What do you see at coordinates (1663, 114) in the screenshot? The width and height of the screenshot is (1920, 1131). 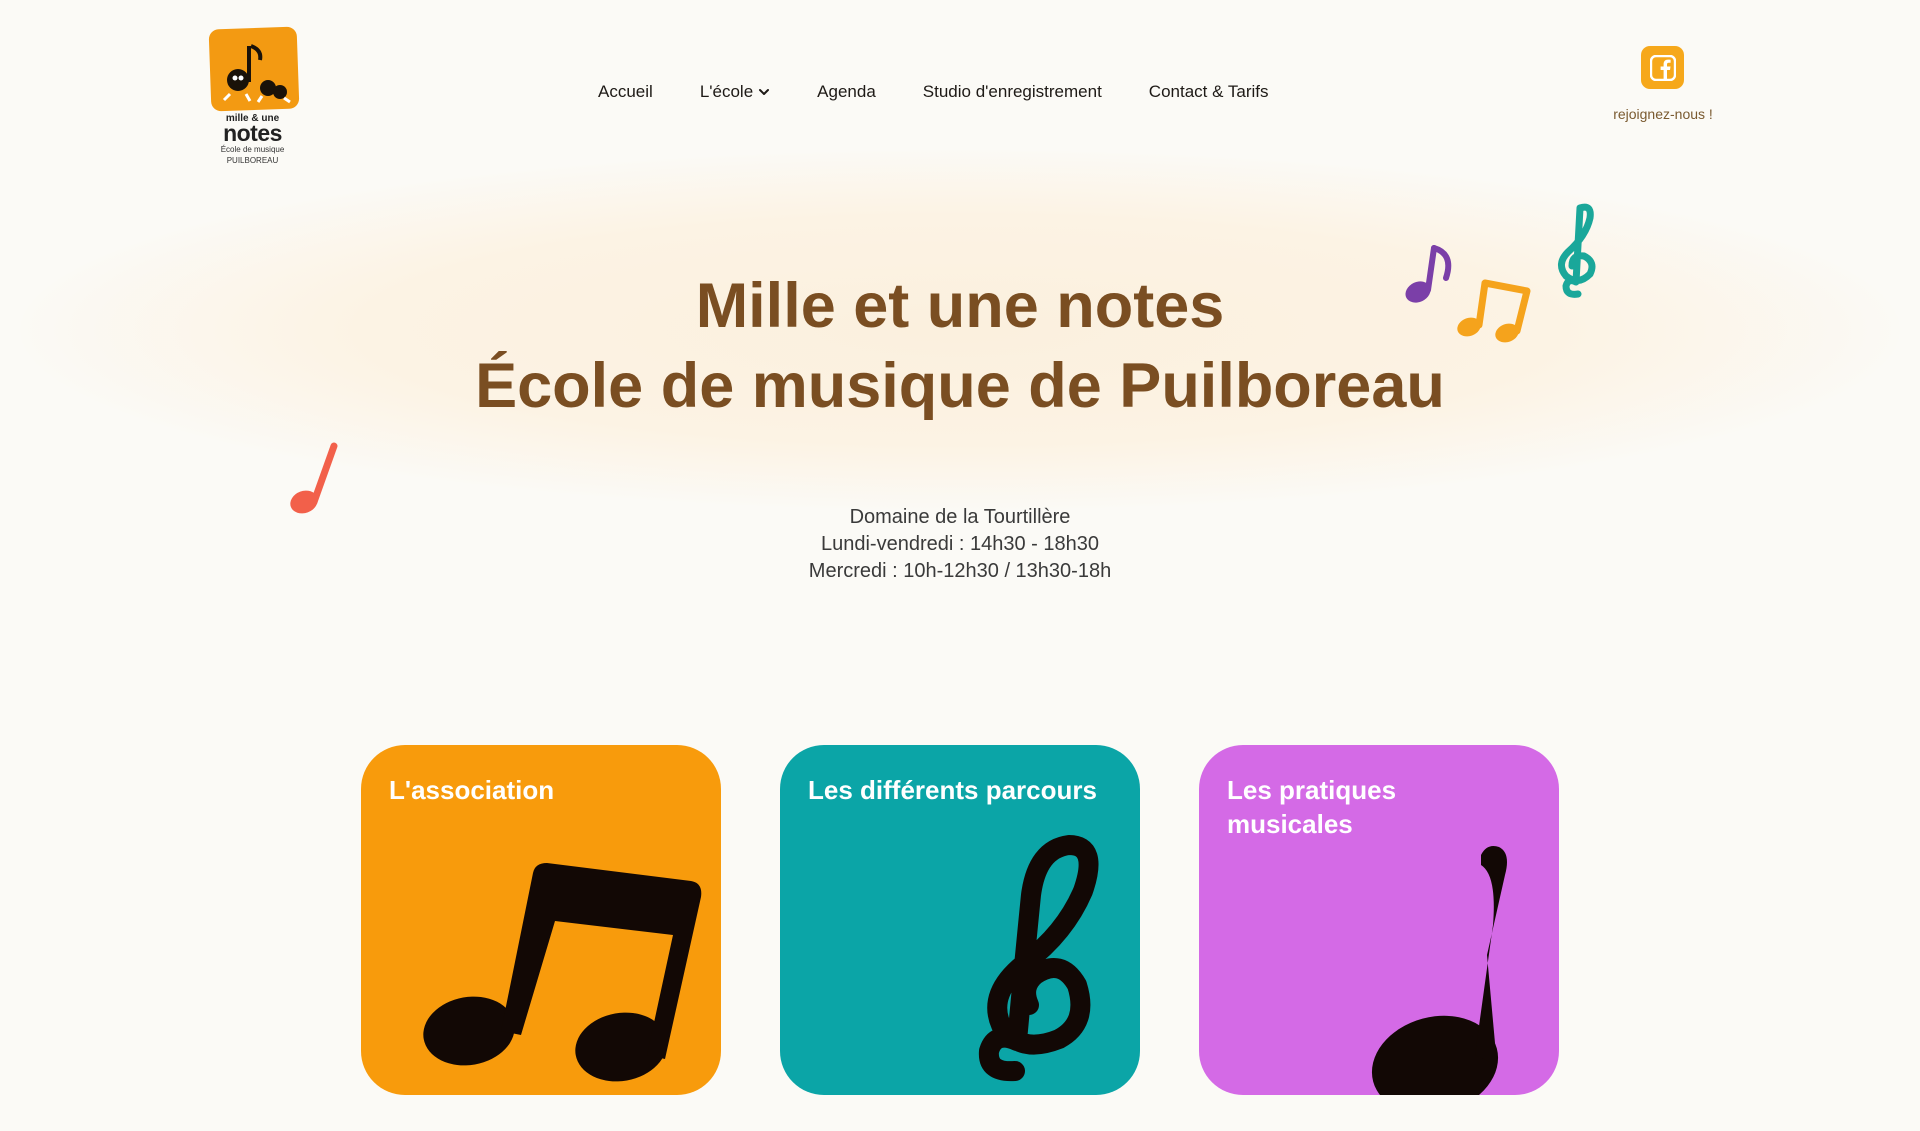 I see `facebook-join-link: rejoignez-nous !` at bounding box center [1663, 114].